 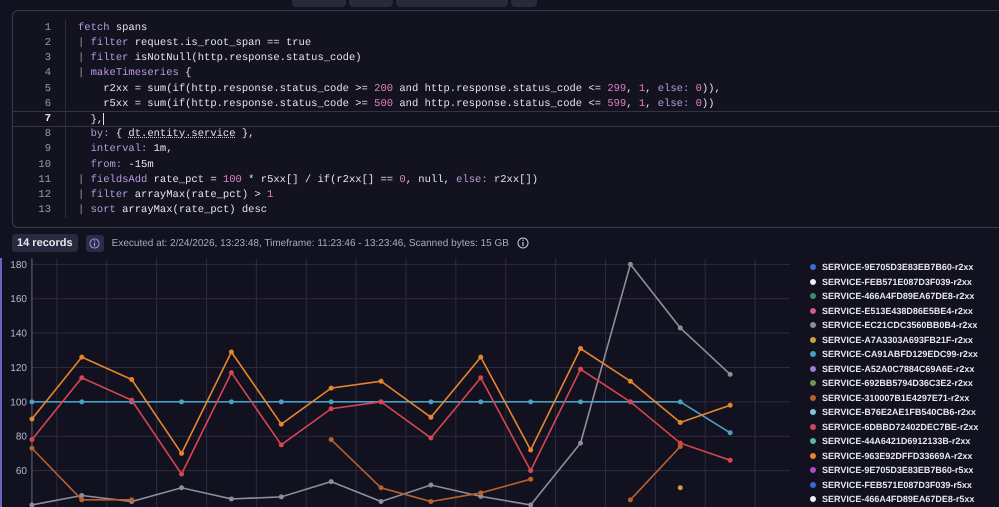 What do you see at coordinates (904, 296) in the screenshot?
I see `legend-item: SERVICE-466A4FD89EA67DE8-r2xx` at bounding box center [904, 296].